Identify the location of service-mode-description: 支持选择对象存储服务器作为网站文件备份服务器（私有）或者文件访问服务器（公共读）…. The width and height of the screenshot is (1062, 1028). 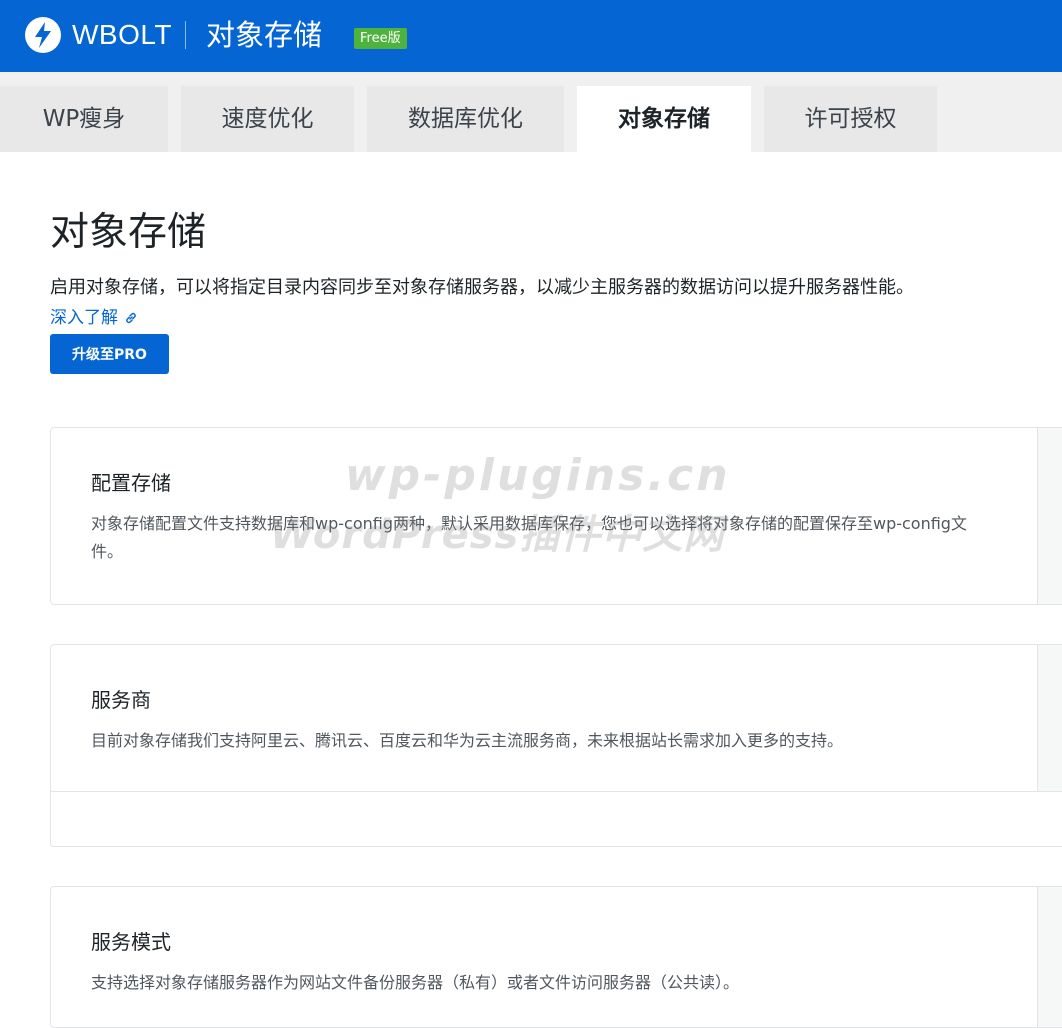
(415, 982).